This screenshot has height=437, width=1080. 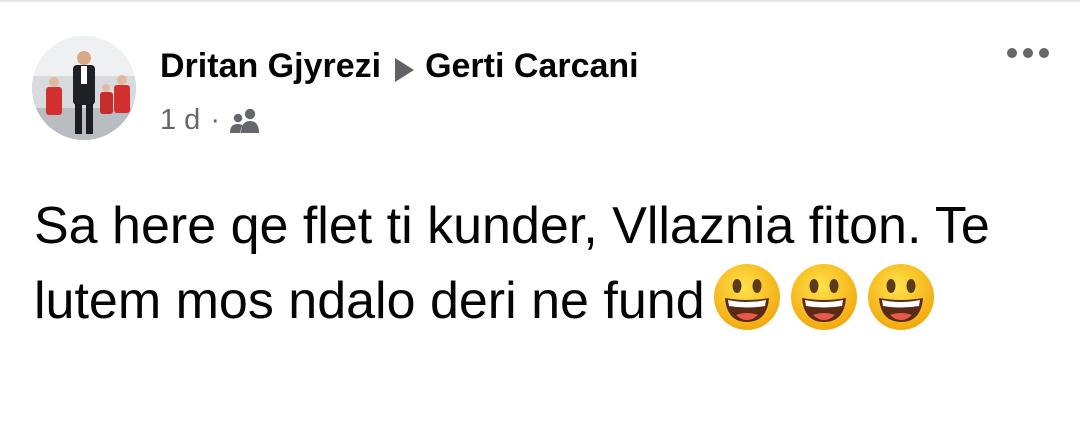 I want to click on avatar, so click(x=84, y=88).